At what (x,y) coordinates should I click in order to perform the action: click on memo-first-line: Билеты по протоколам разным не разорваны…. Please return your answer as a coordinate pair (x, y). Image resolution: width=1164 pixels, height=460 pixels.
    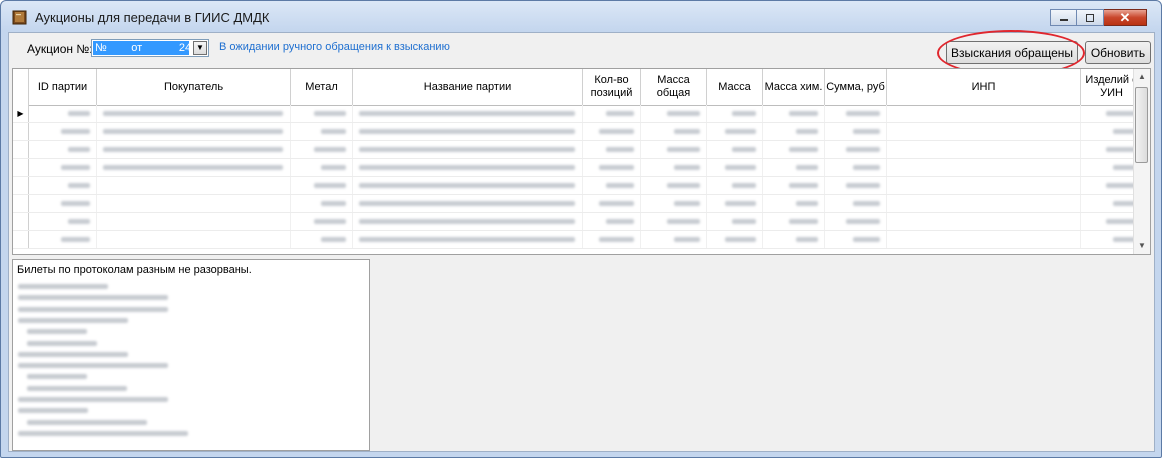
    Looking at the image, I should click on (134, 270).